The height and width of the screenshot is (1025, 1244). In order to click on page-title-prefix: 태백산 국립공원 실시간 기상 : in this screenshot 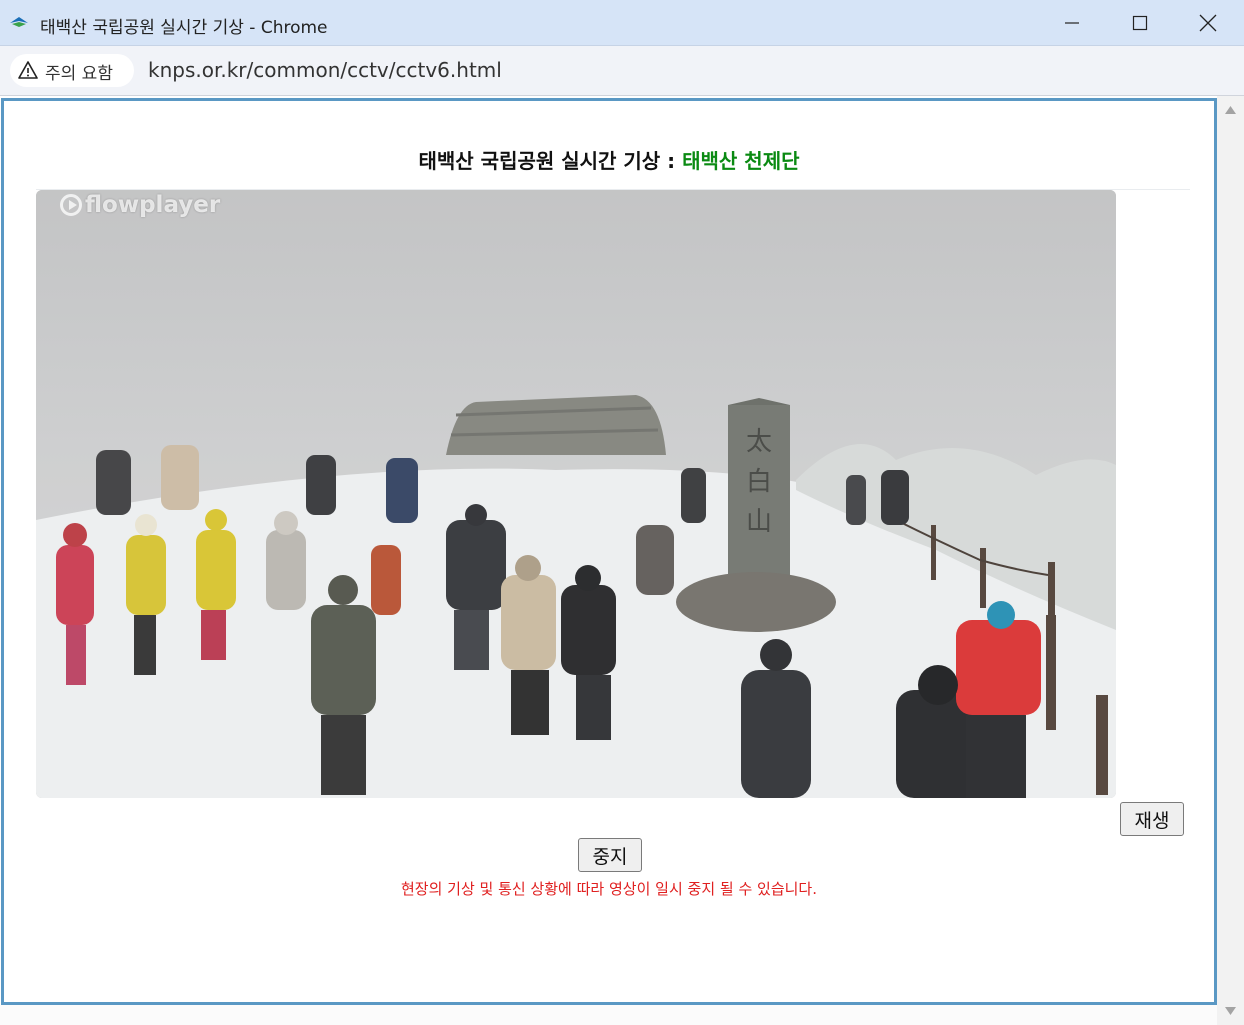, I will do `click(550, 161)`.